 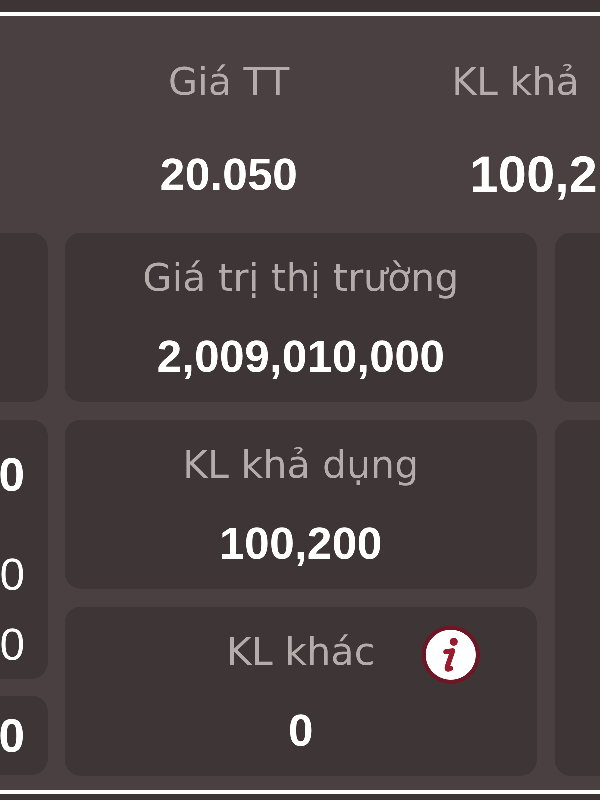 What do you see at coordinates (301, 652) in the screenshot?
I see `stat-label: KL khác` at bounding box center [301, 652].